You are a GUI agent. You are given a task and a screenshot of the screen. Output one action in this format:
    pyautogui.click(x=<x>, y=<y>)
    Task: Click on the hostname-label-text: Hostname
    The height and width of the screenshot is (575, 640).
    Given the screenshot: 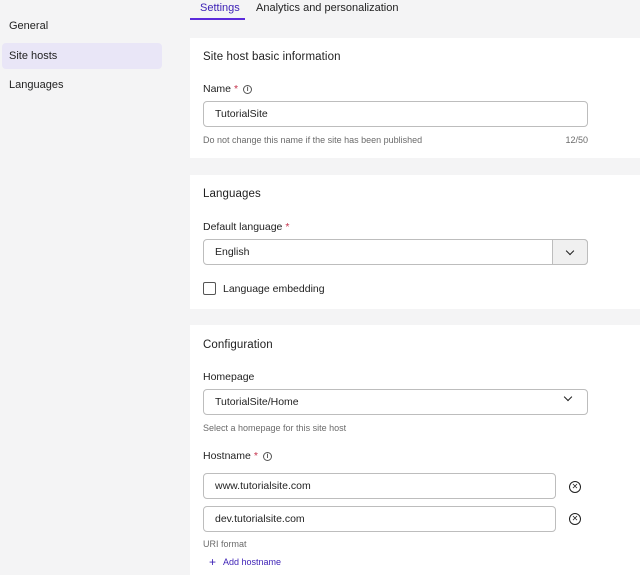 What is the action you would take?
    pyautogui.click(x=227, y=456)
    